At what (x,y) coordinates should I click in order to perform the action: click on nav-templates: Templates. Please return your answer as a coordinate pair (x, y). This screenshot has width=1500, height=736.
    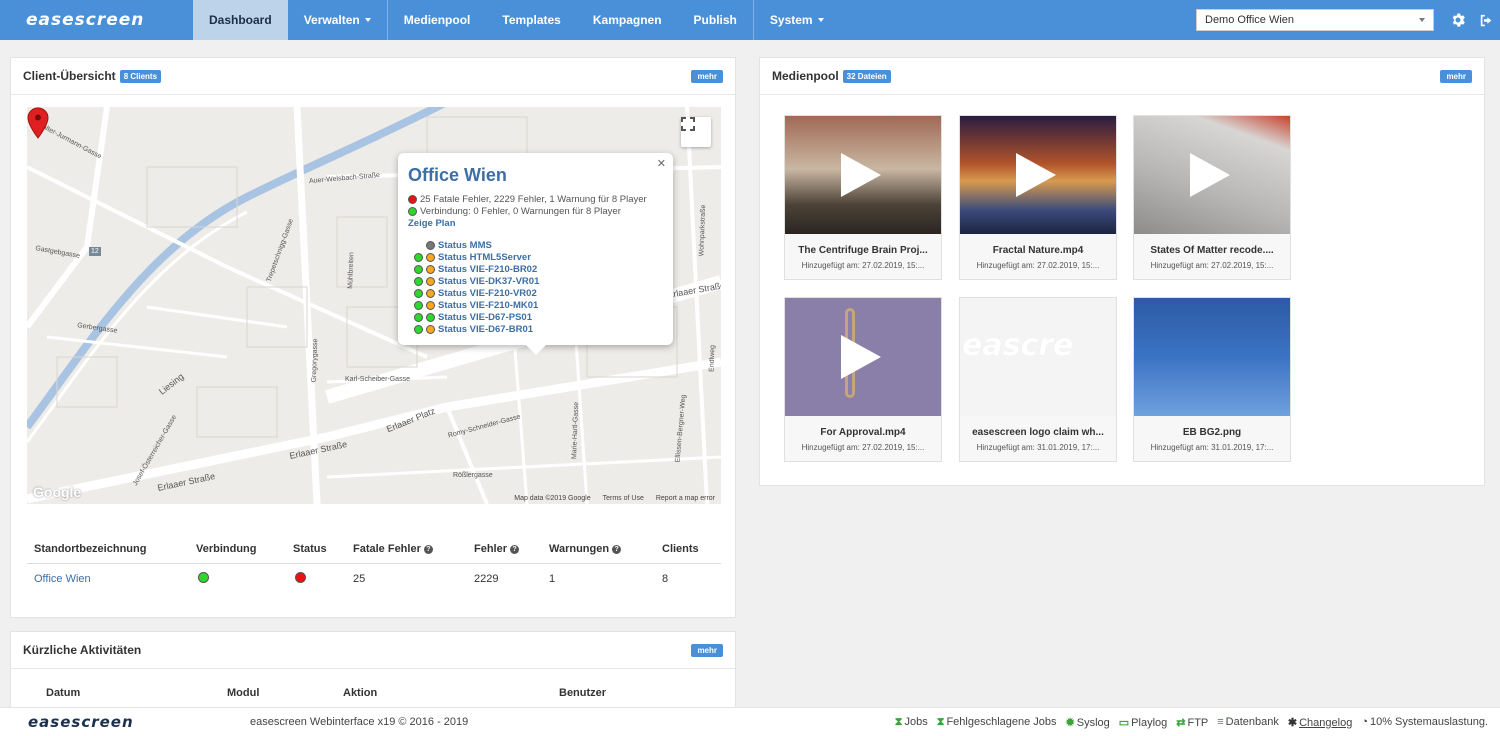
    Looking at the image, I should click on (531, 20).